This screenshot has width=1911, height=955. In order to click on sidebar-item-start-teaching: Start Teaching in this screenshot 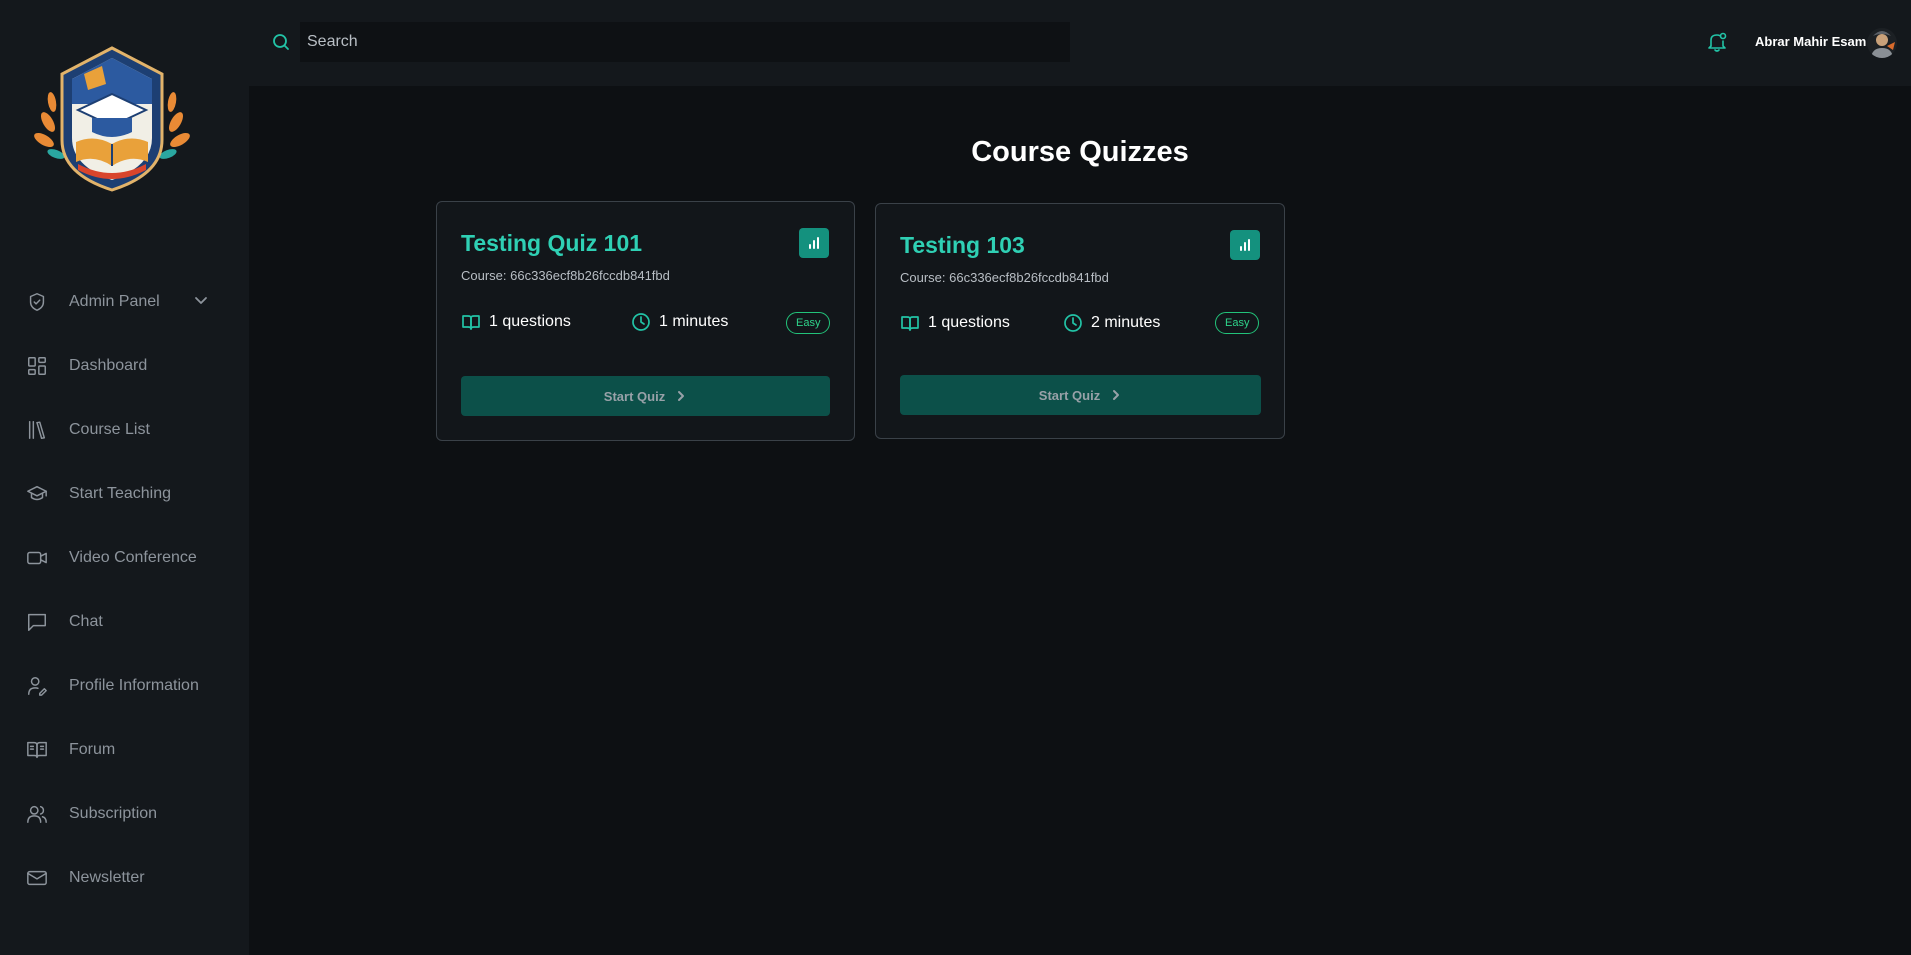, I will do `click(124, 494)`.